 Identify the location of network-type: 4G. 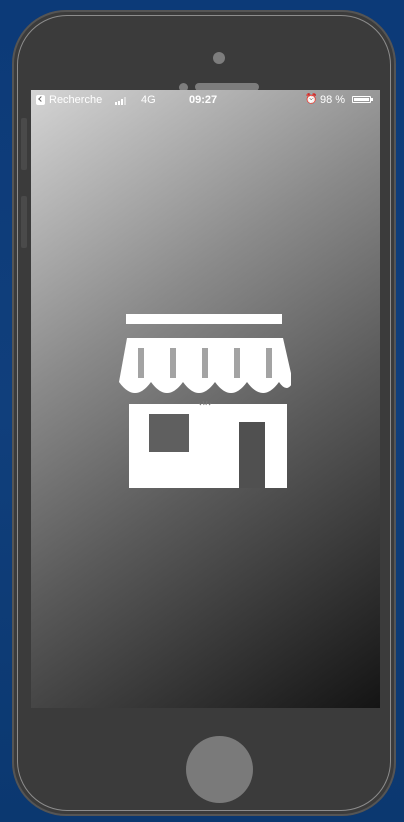
(148, 100).